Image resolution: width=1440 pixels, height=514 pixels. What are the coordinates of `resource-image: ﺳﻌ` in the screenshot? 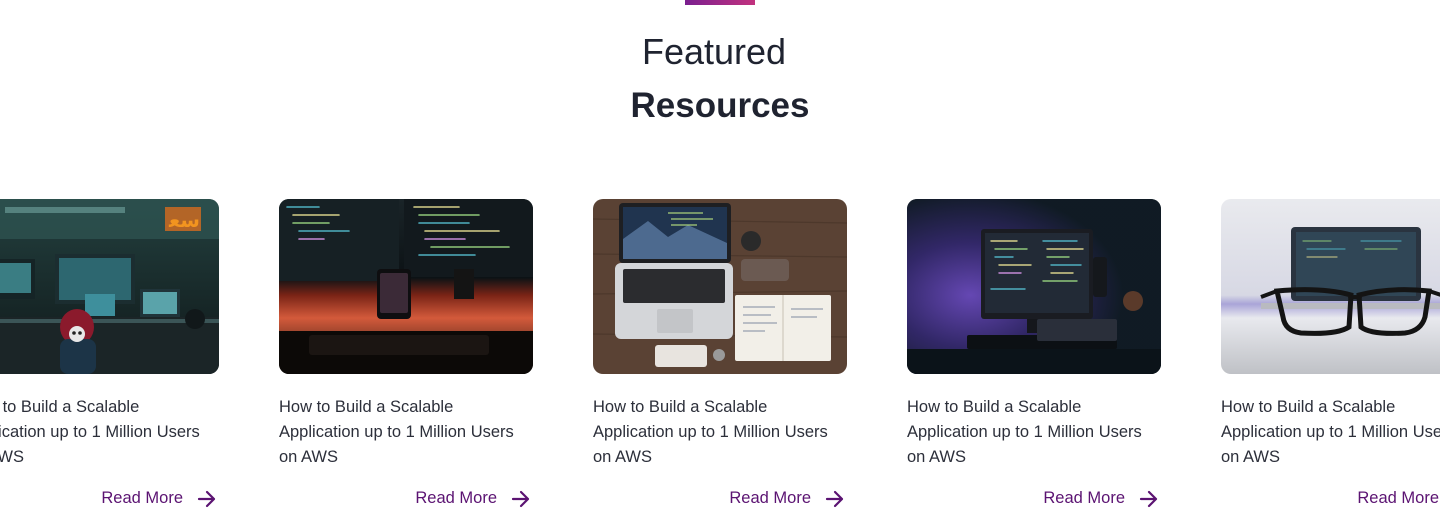 It's located at (109, 286).